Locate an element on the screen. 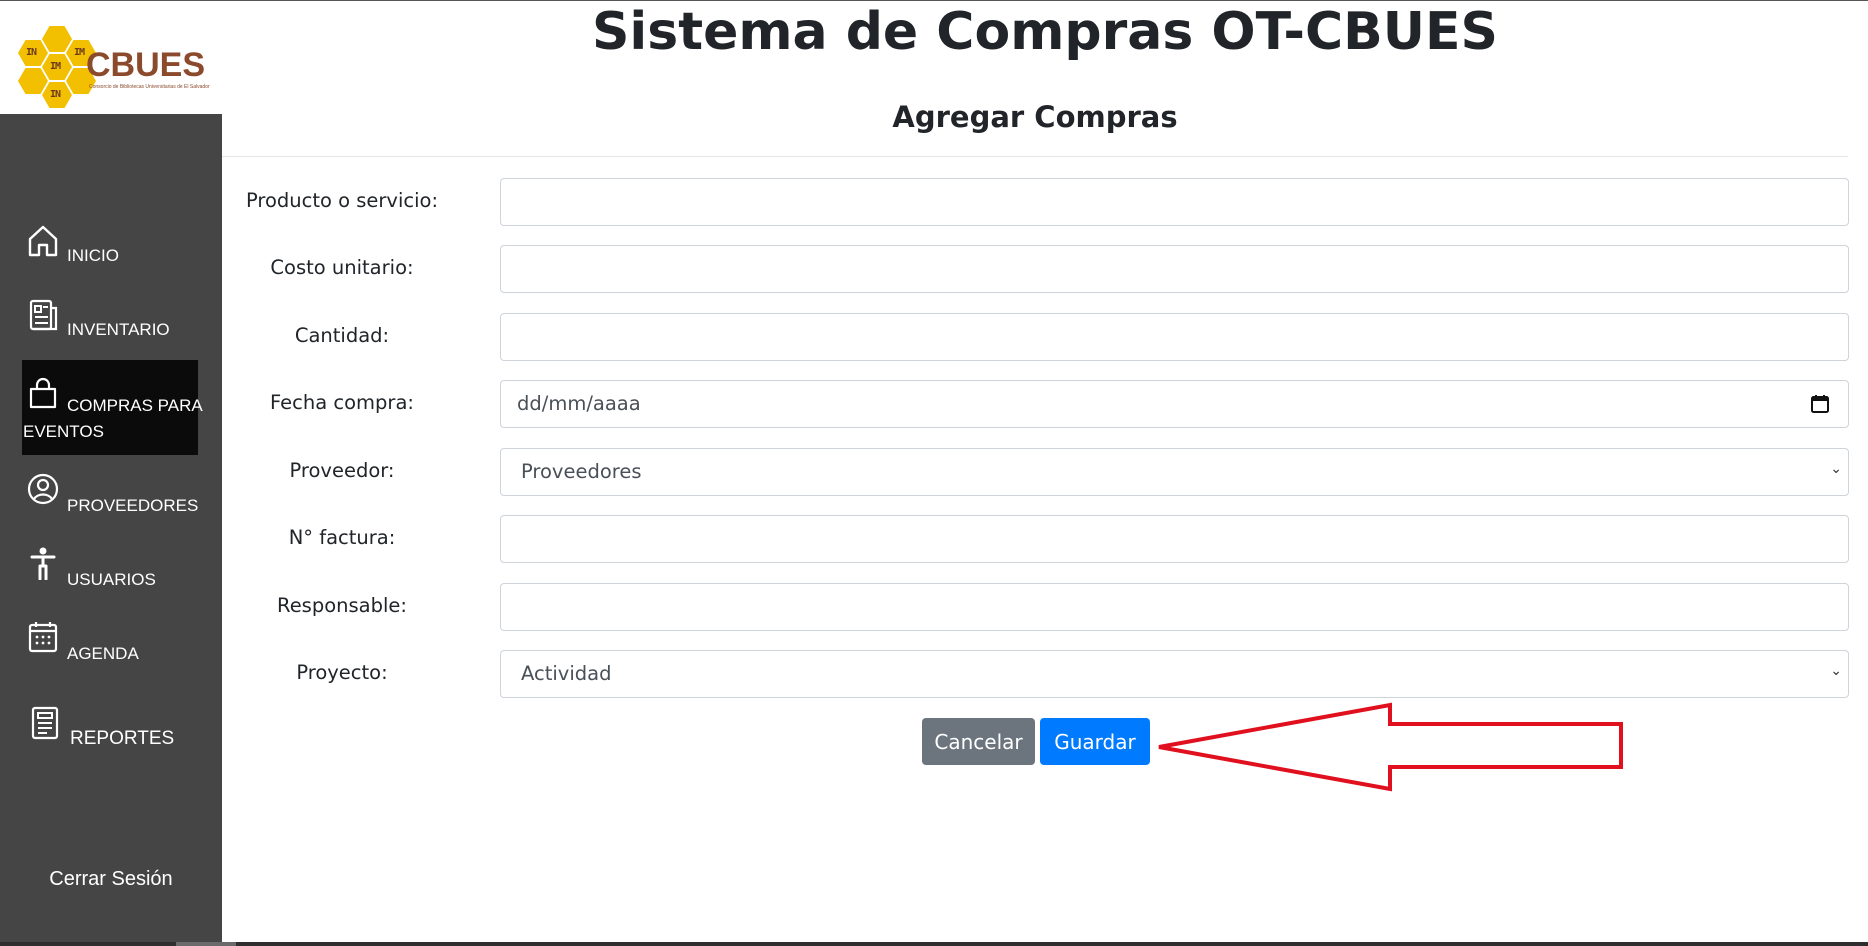 This screenshot has width=1868, height=946. page-title: Sistema de Compras OT-CBUES is located at coordinates (1044, 32).